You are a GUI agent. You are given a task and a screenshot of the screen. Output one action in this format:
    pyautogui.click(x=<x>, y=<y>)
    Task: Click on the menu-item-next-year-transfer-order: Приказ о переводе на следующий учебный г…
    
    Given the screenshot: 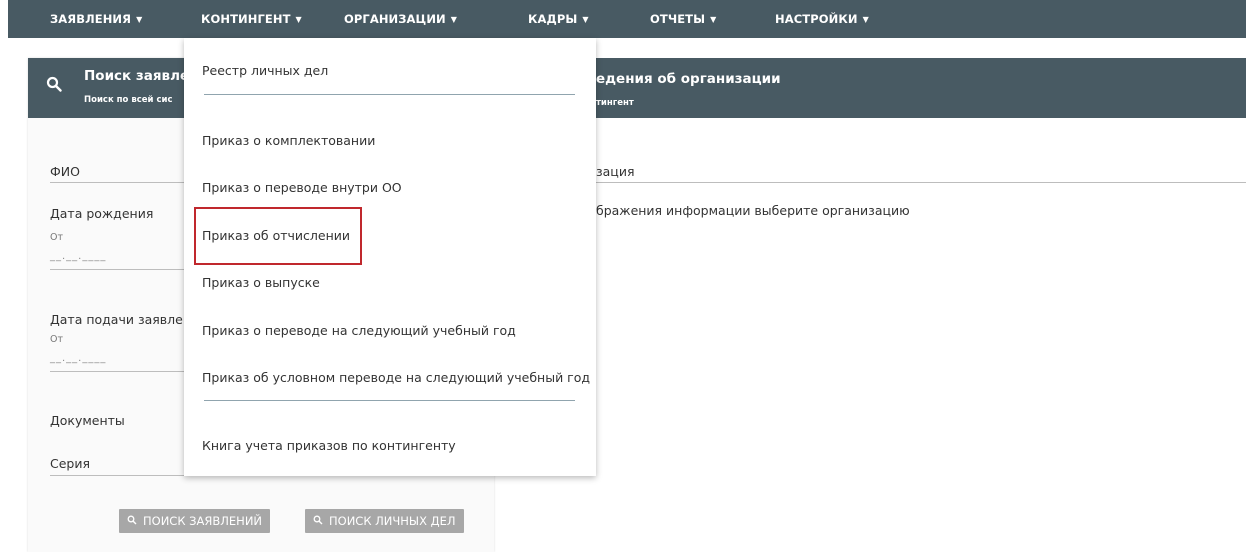 What is the action you would take?
    pyautogui.click(x=359, y=330)
    